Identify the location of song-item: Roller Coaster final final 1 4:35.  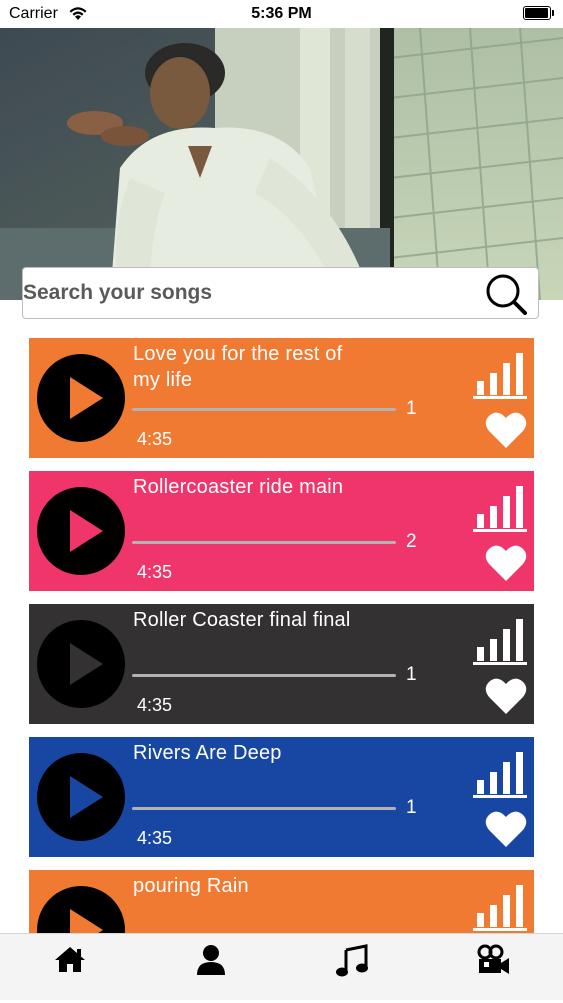
(281, 664).